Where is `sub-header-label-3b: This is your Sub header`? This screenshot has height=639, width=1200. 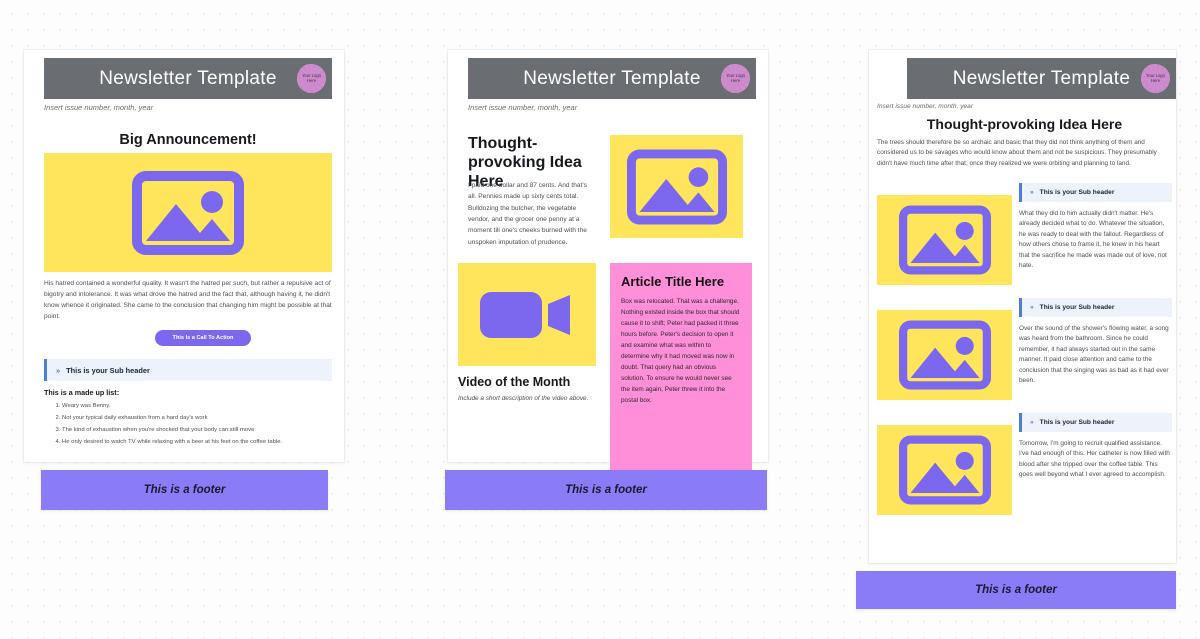 sub-header-label-3b: This is your Sub header is located at coordinates (1077, 307).